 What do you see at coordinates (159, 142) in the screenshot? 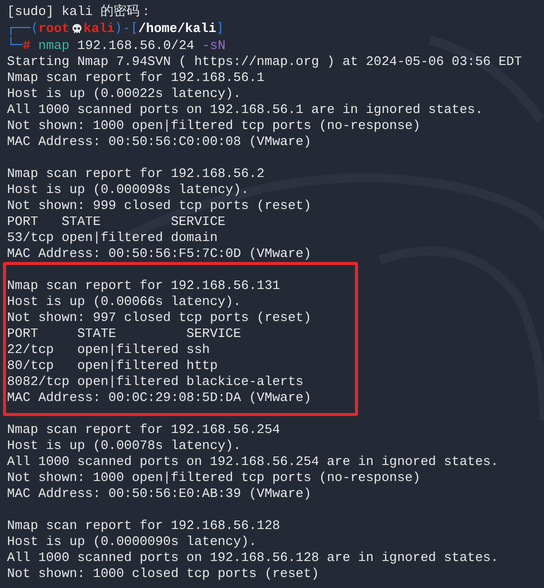
I see `output-line: MAC Address: 00:50:56:C0:00:08 (VMware)` at bounding box center [159, 142].